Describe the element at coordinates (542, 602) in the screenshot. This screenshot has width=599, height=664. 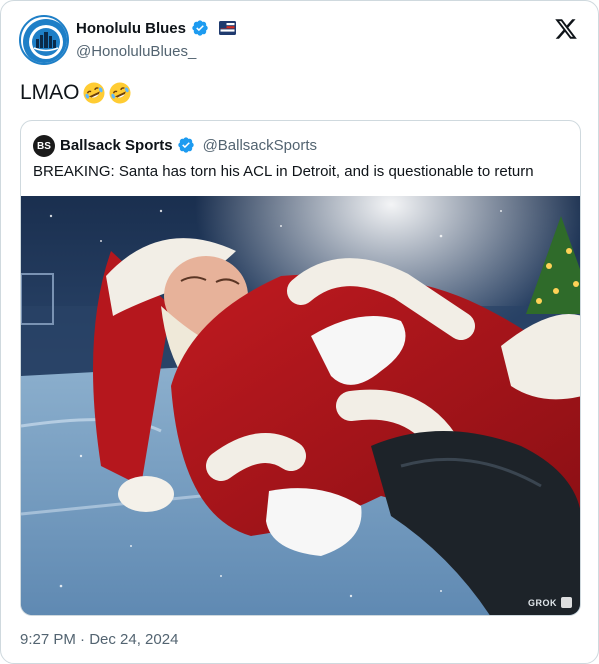
I see `grok-watermark-text: GROK` at that location.